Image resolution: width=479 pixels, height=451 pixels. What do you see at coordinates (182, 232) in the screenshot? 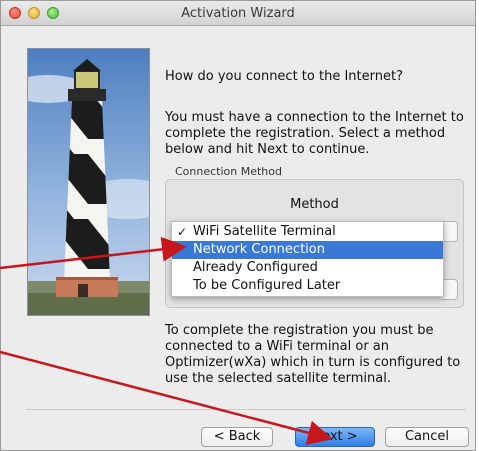
I see `checkmark-icon: ✓` at bounding box center [182, 232].